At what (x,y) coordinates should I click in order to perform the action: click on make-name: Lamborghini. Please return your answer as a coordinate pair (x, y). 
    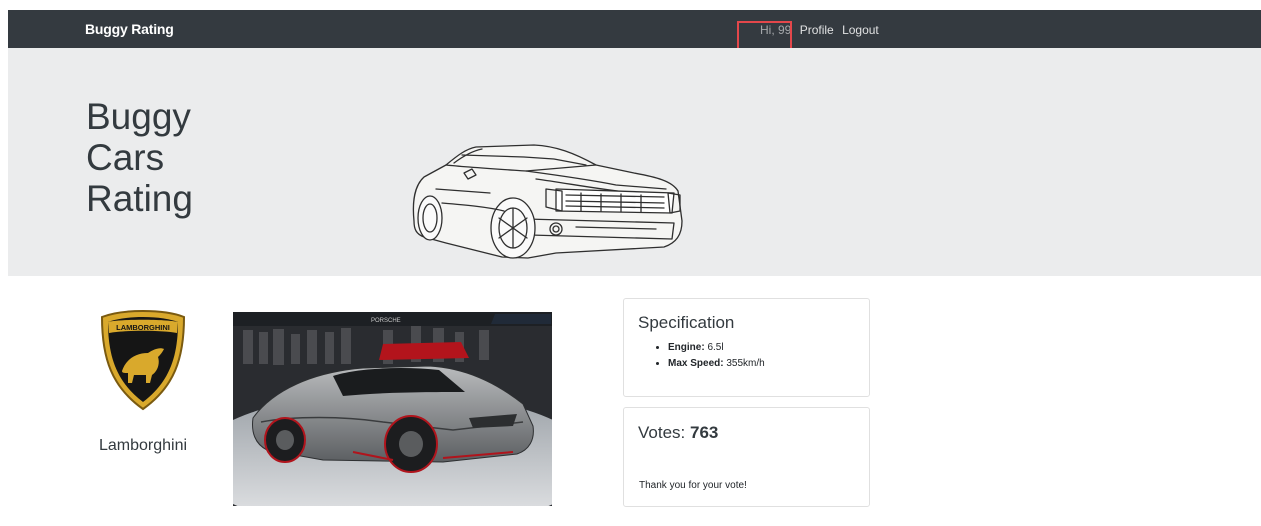
    Looking at the image, I should click on (143, 445).